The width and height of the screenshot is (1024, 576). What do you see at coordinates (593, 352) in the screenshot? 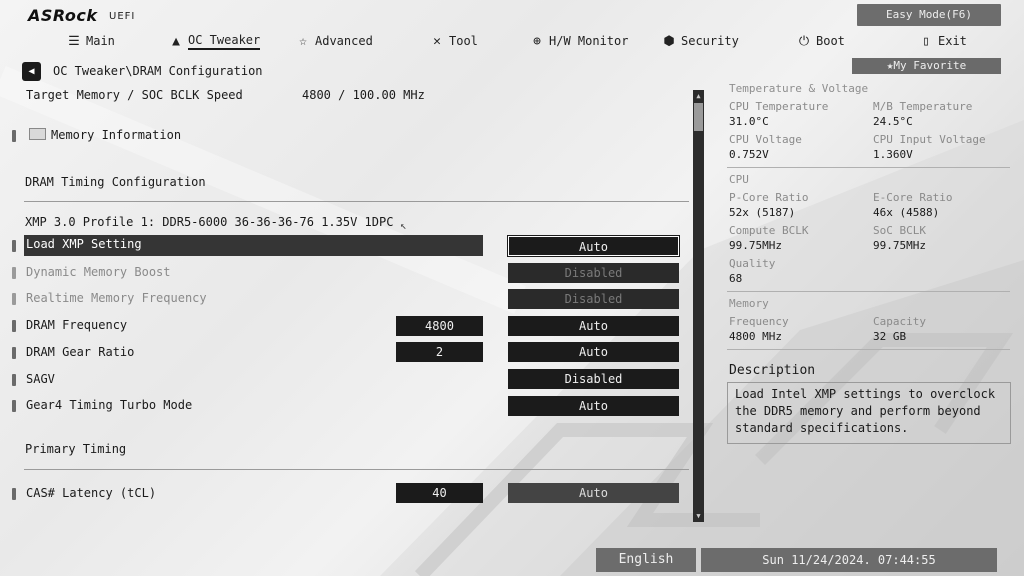
I see `dram-gear-ratio-value: Auto` at bounding box center [593, 352].